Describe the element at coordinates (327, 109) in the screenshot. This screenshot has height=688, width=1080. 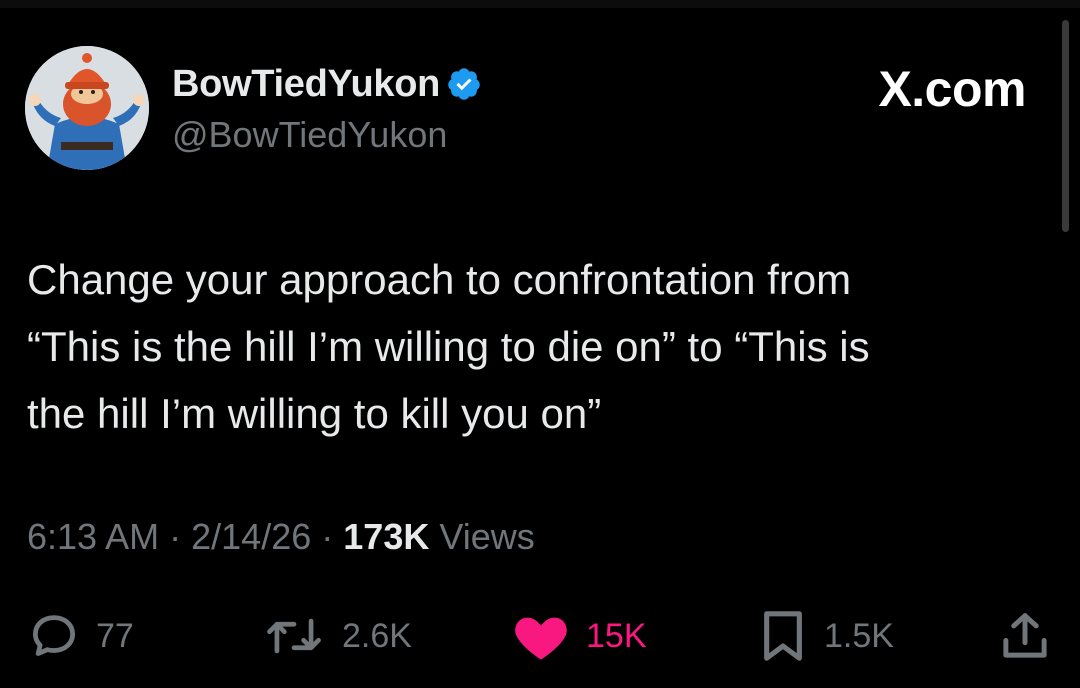
I see `user-block: BowTiedYukon @BowTiedYukon` at that location.